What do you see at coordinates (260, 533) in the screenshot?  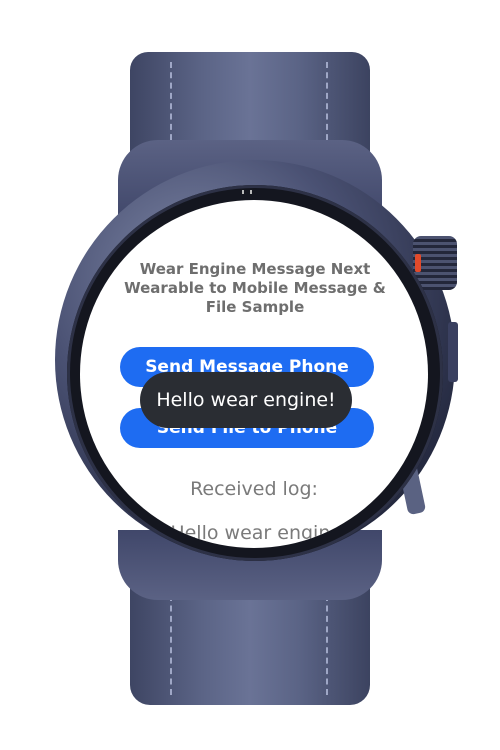 I see `log-entry: Hello wear engine!` at bounding box center [260, 533].